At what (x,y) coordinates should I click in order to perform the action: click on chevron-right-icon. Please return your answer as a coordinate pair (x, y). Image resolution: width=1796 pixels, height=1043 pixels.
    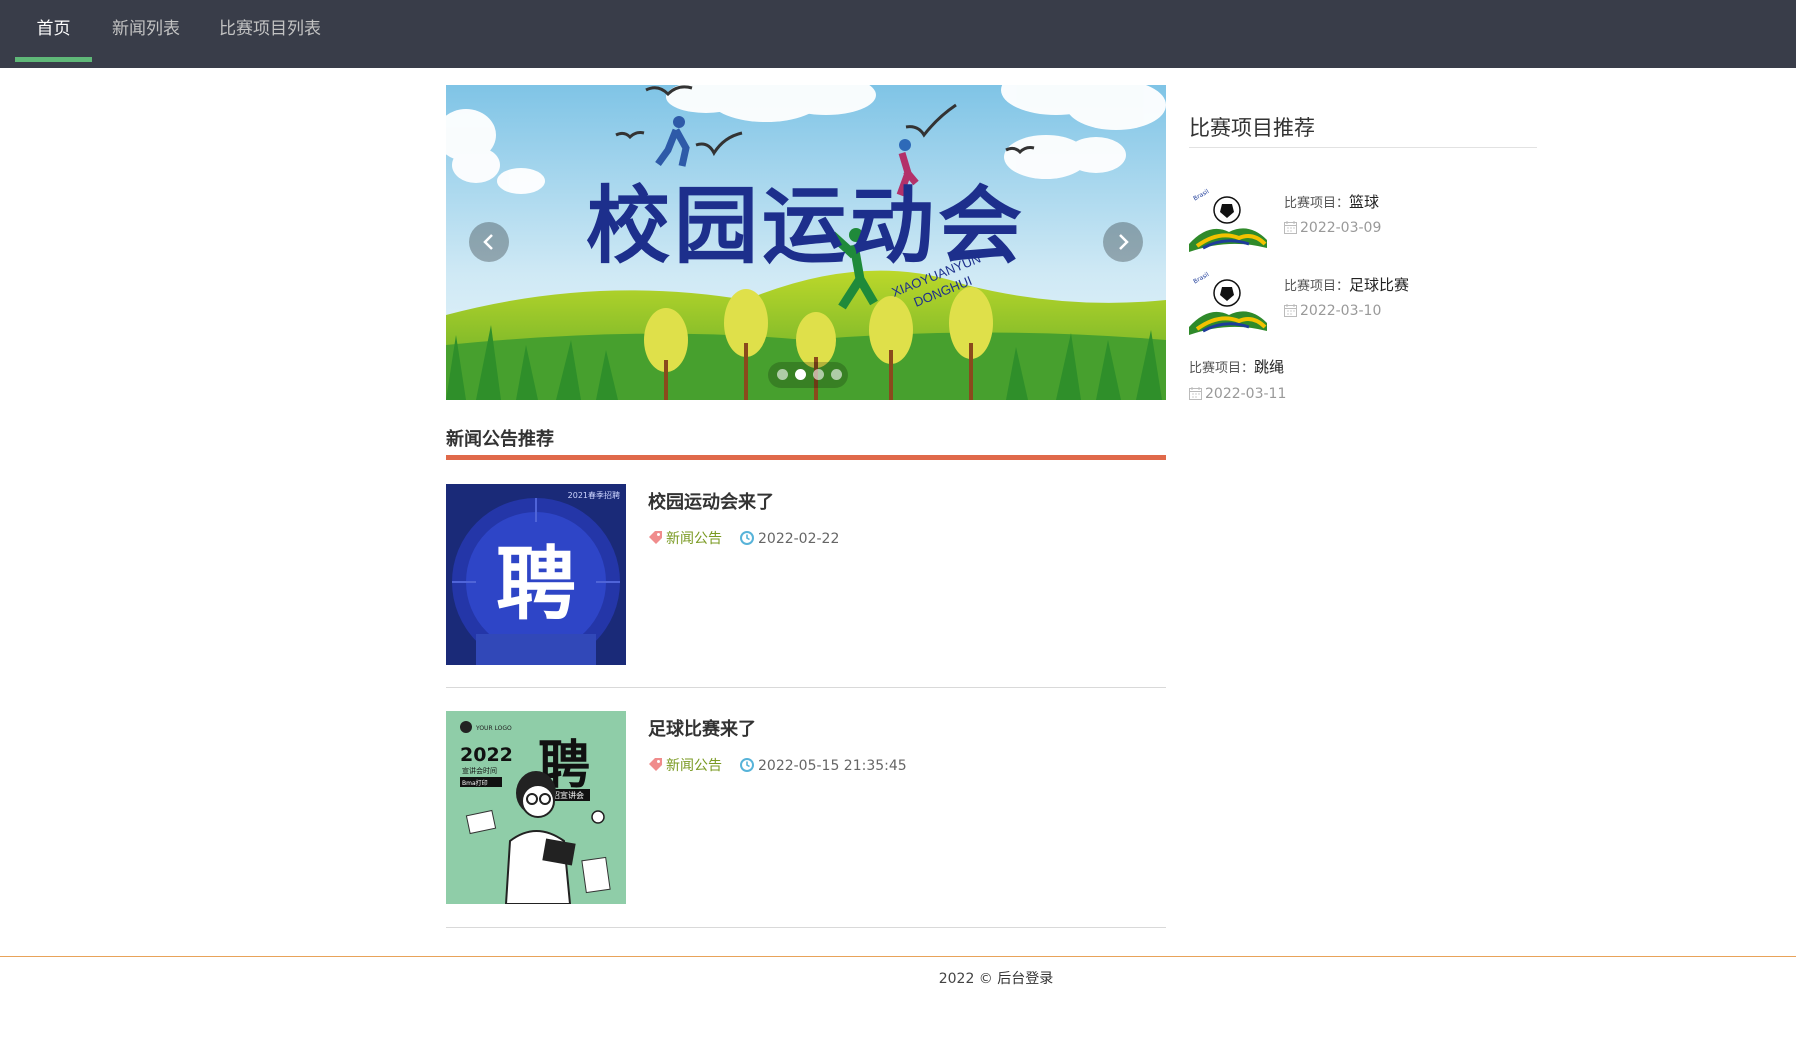
    Looking at the image, I should click on (1124, 242).